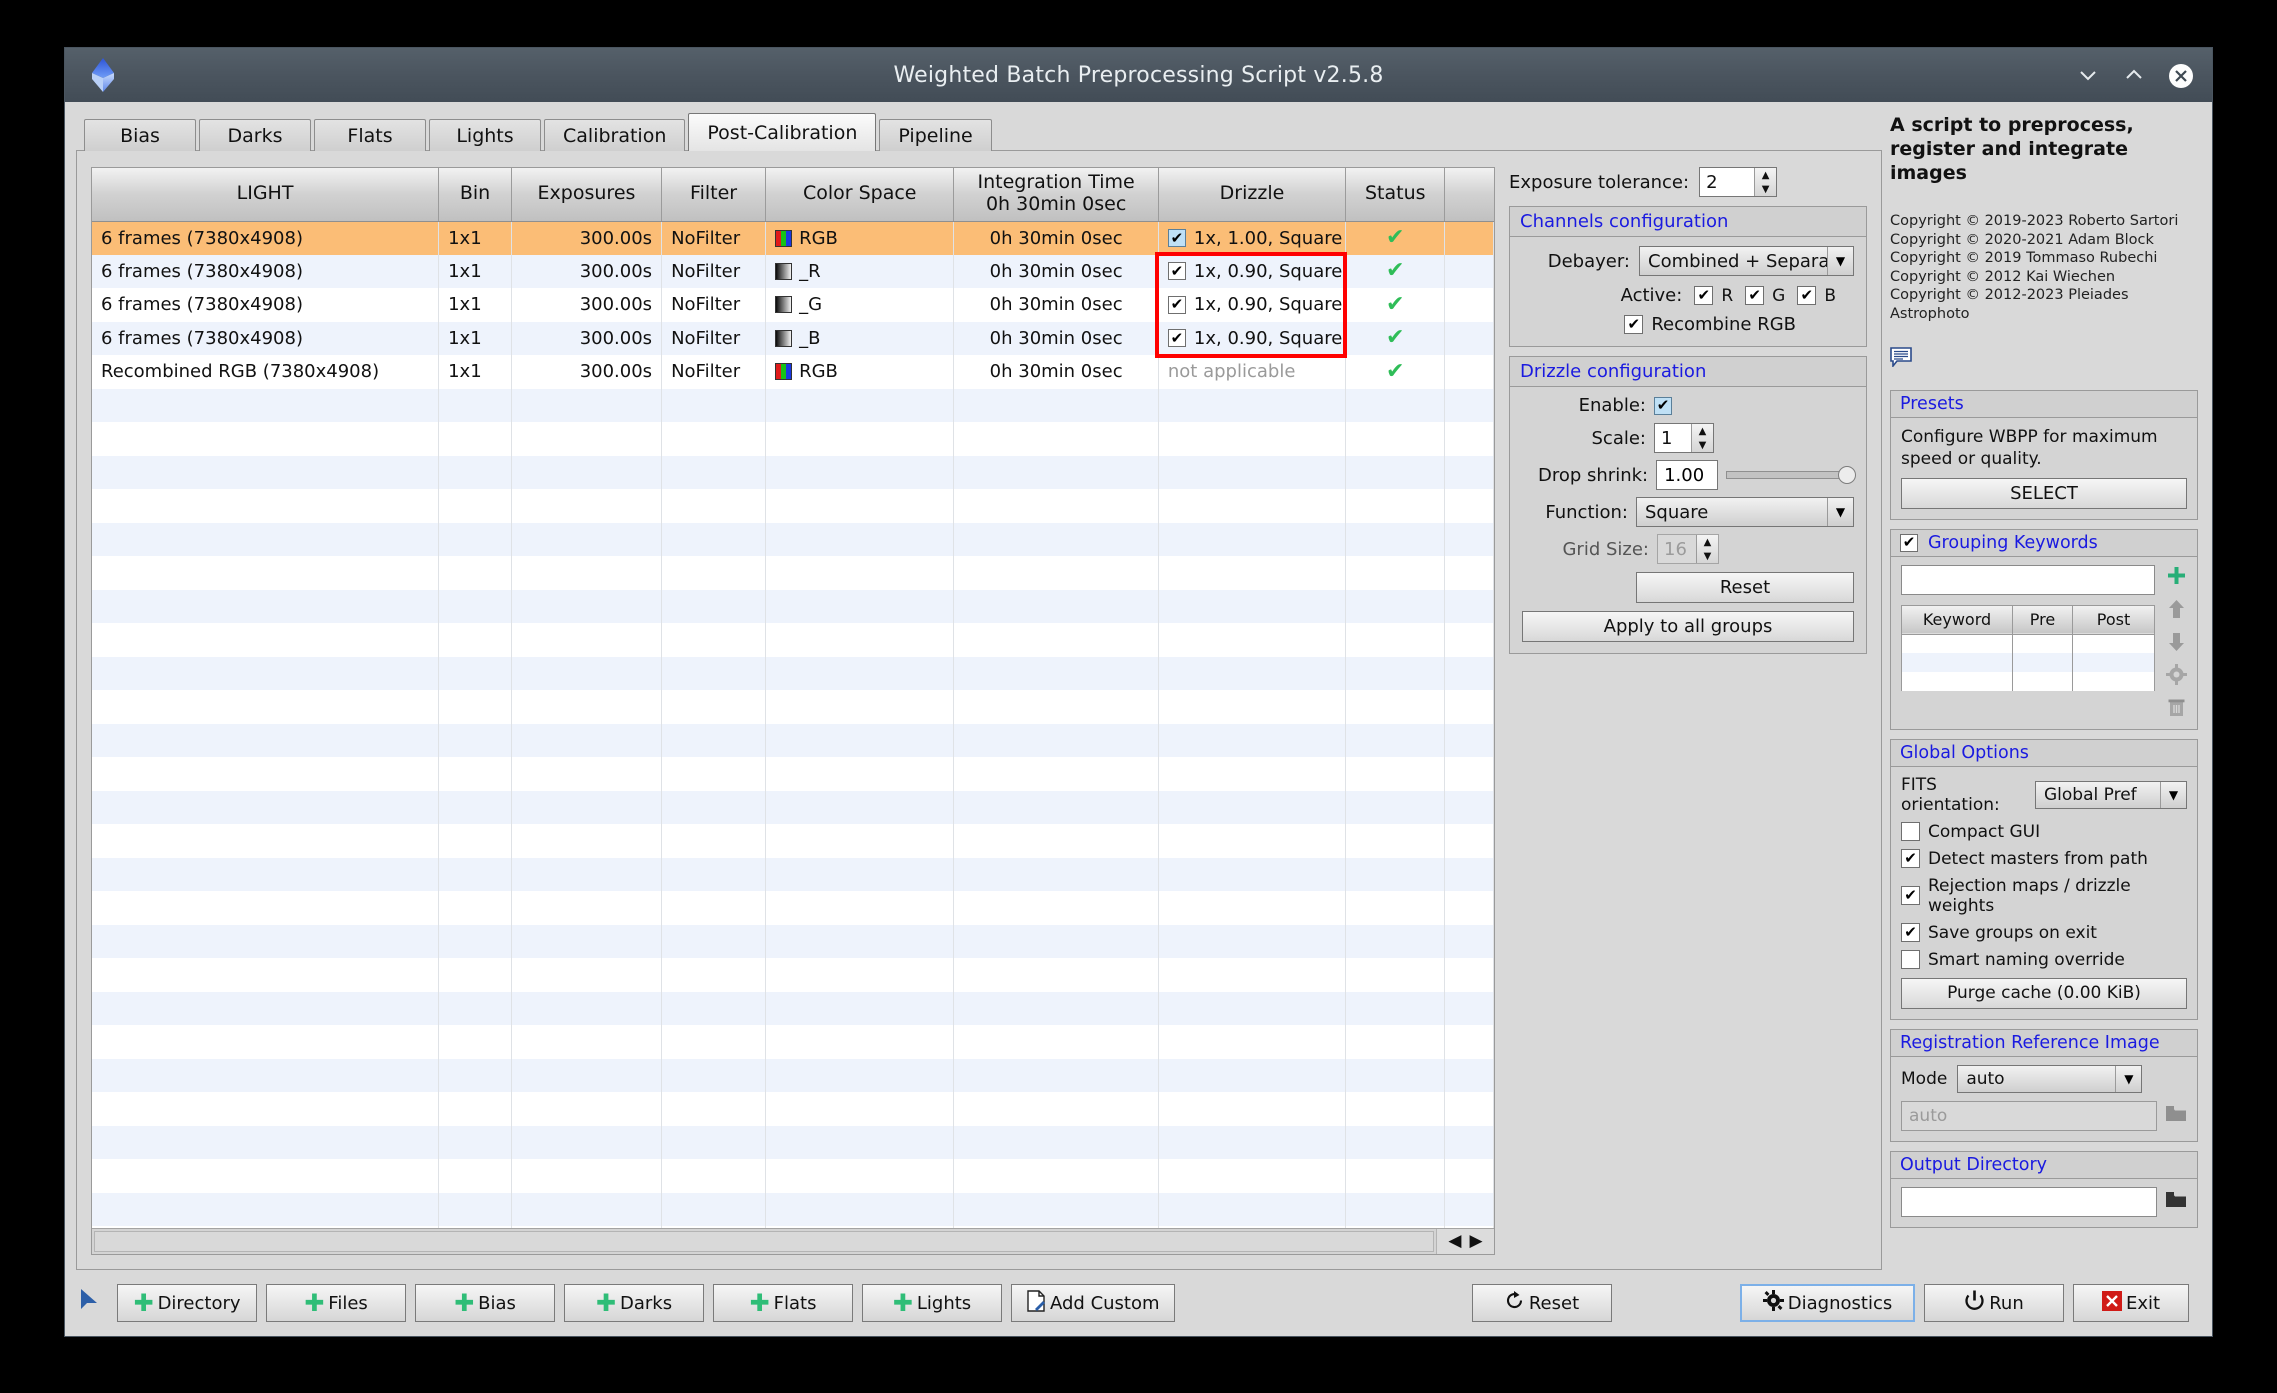 This screenshot has width=2277, height=1393. I want to click on bottom-button-reset: Reset, so click(1542, 1303).